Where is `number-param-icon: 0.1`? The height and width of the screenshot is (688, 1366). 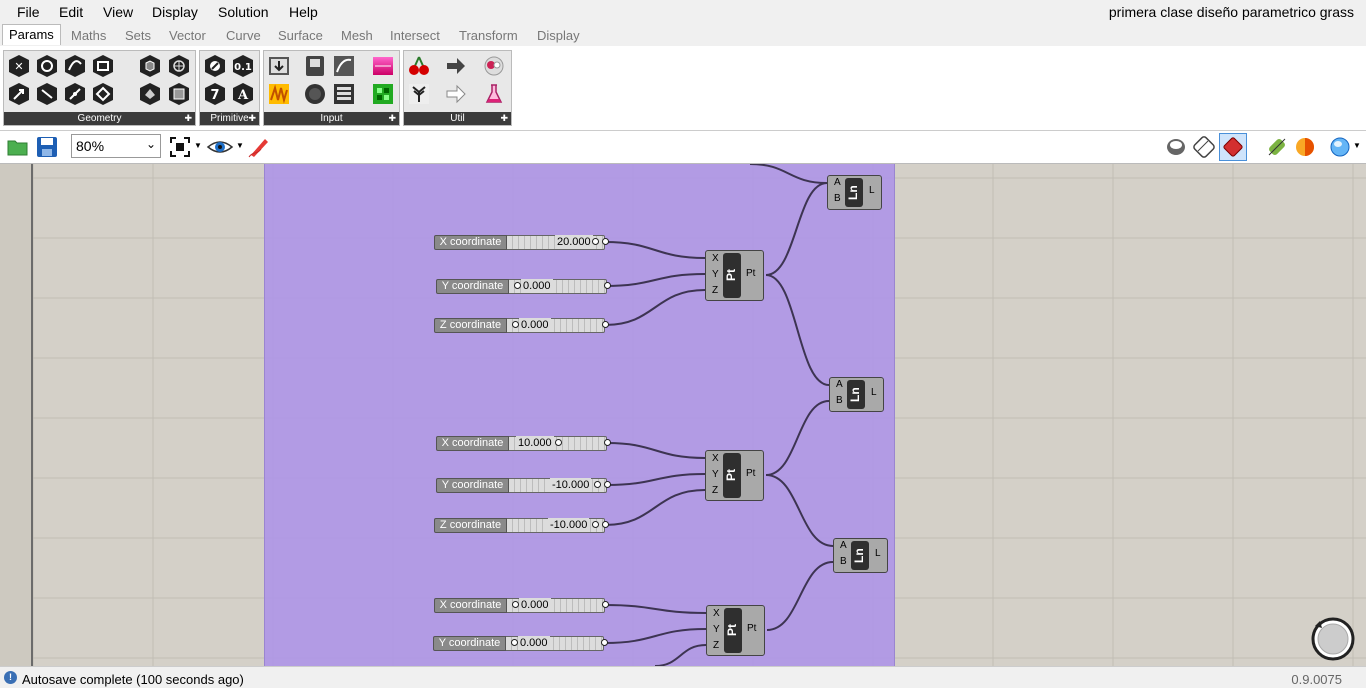
number-param-icon: 0.1 is located at coordinates (243, 66).